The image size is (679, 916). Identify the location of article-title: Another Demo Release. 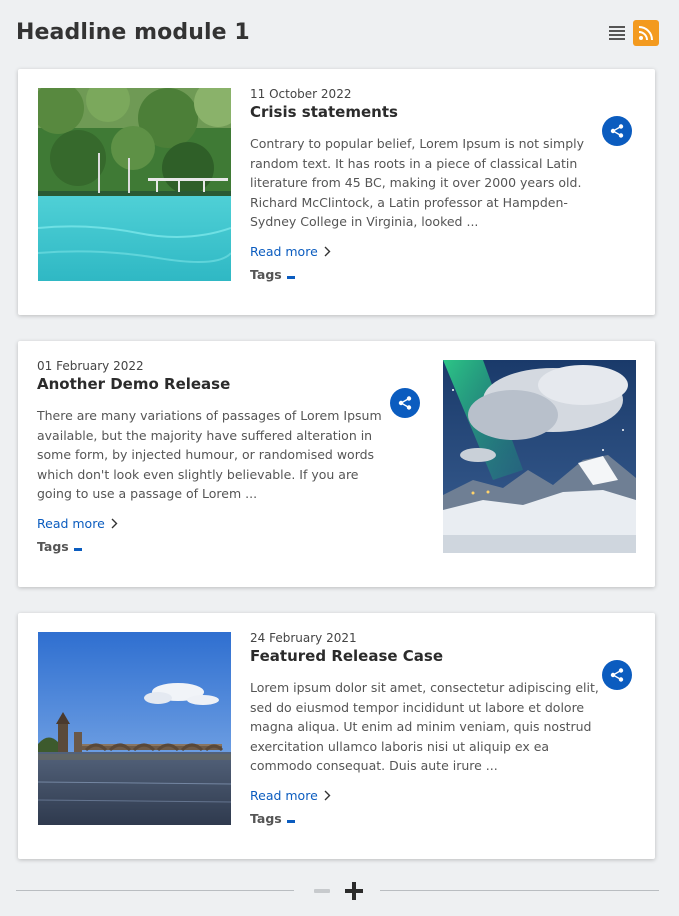
(217, 384).